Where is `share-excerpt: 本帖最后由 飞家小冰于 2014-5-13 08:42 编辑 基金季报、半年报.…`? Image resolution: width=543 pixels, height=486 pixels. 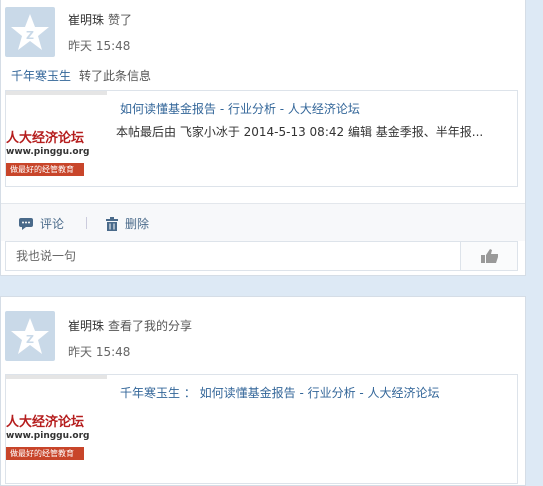
share-excerpt: 本帖最后由 飞家小冰于 2014-5-13 08:42 编辑 基金季报、半年报.… is located at coordinates (300, 132).